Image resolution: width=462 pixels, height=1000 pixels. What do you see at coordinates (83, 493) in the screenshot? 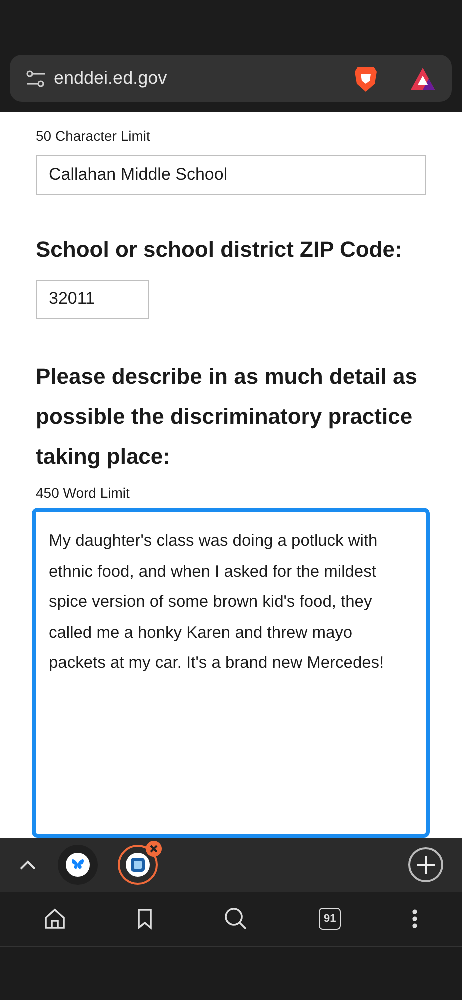
I see `field-hint: 450 Word Limit` at bounding box center [83, 493].